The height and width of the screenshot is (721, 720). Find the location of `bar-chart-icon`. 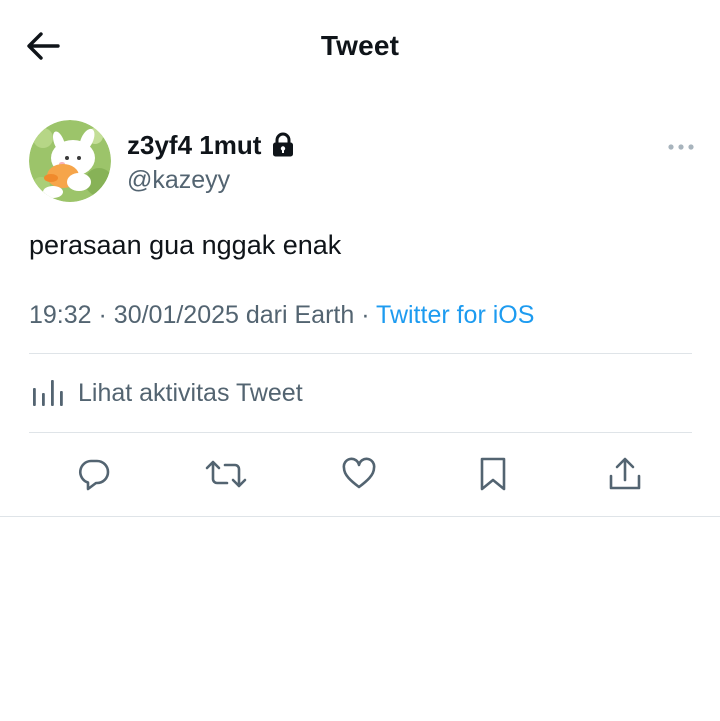

bar-chart-icon is located at coordinates (51, 393).